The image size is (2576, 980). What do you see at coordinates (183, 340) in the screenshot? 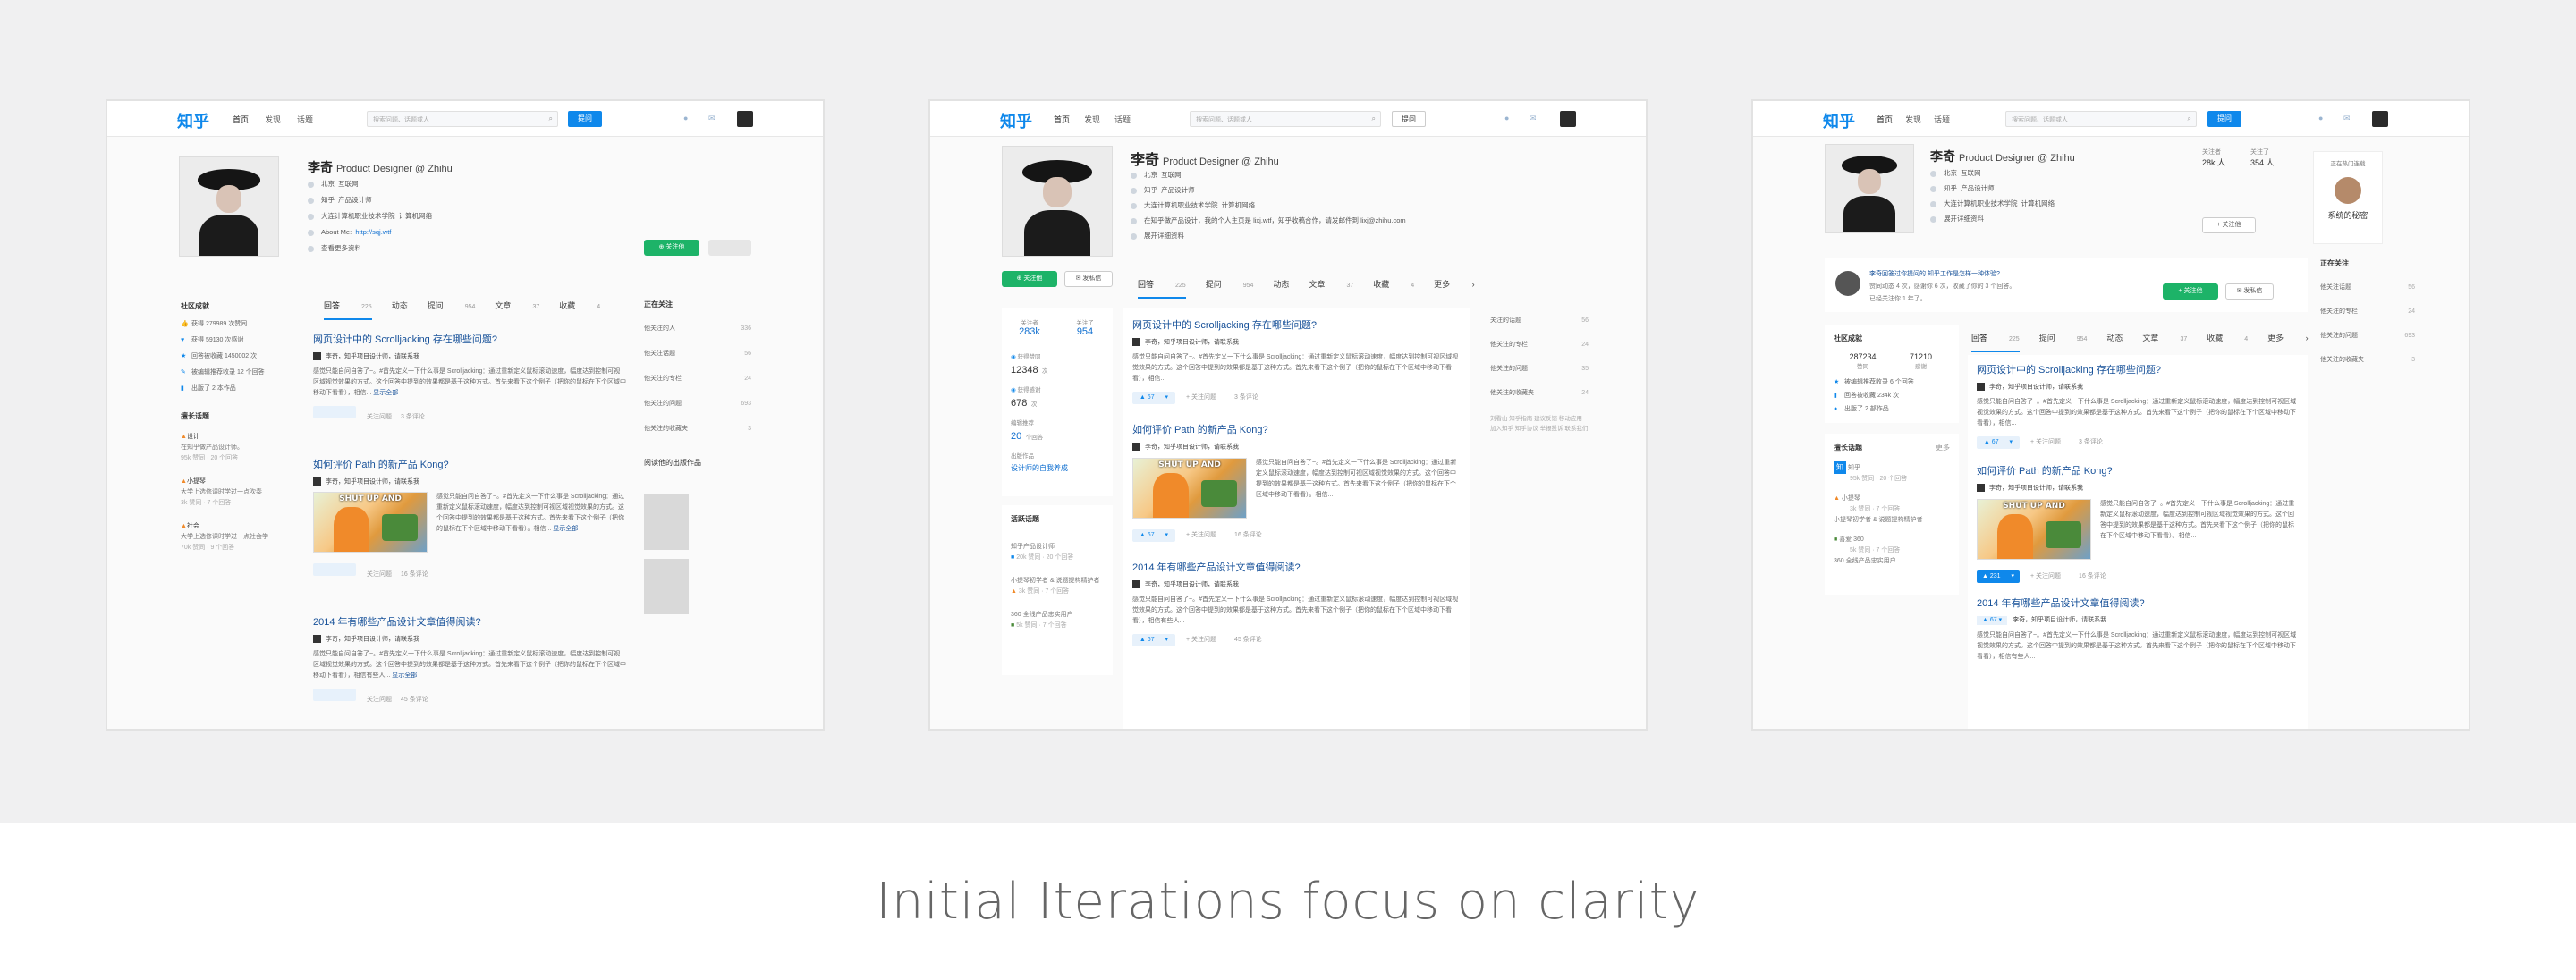
I see `heart-icon: ♥` at bounding box center [183, 340].